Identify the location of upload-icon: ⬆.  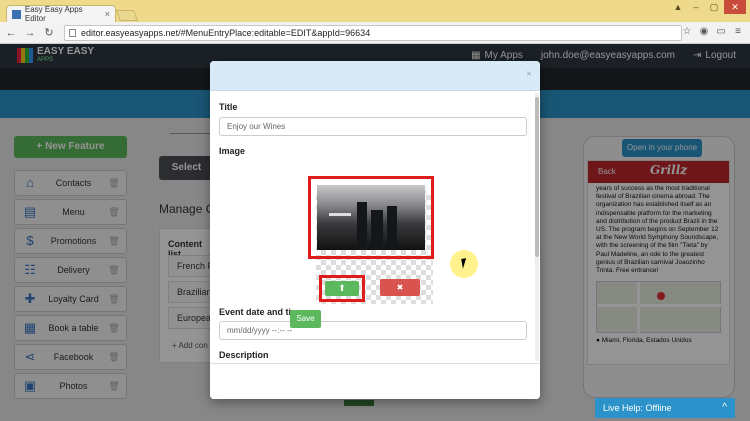
(342, 288).